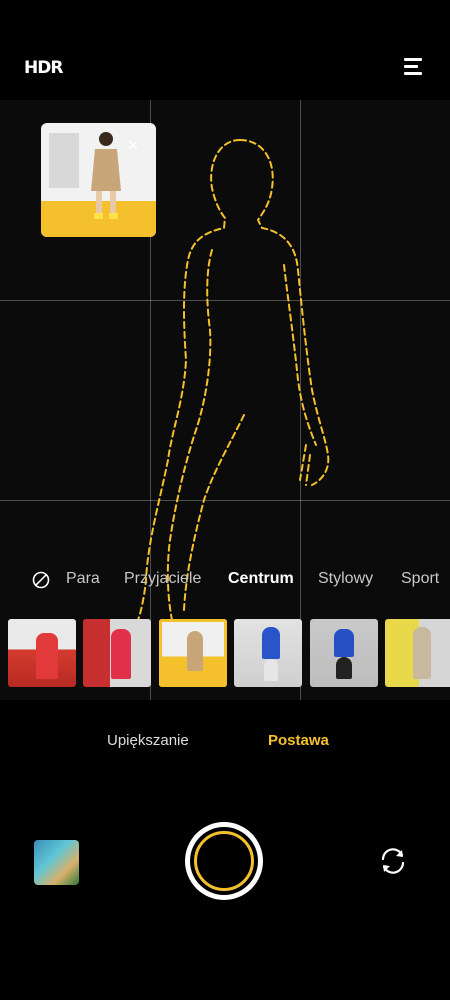  I want to click on pose-thumbnail-selected, so click(193, 653).